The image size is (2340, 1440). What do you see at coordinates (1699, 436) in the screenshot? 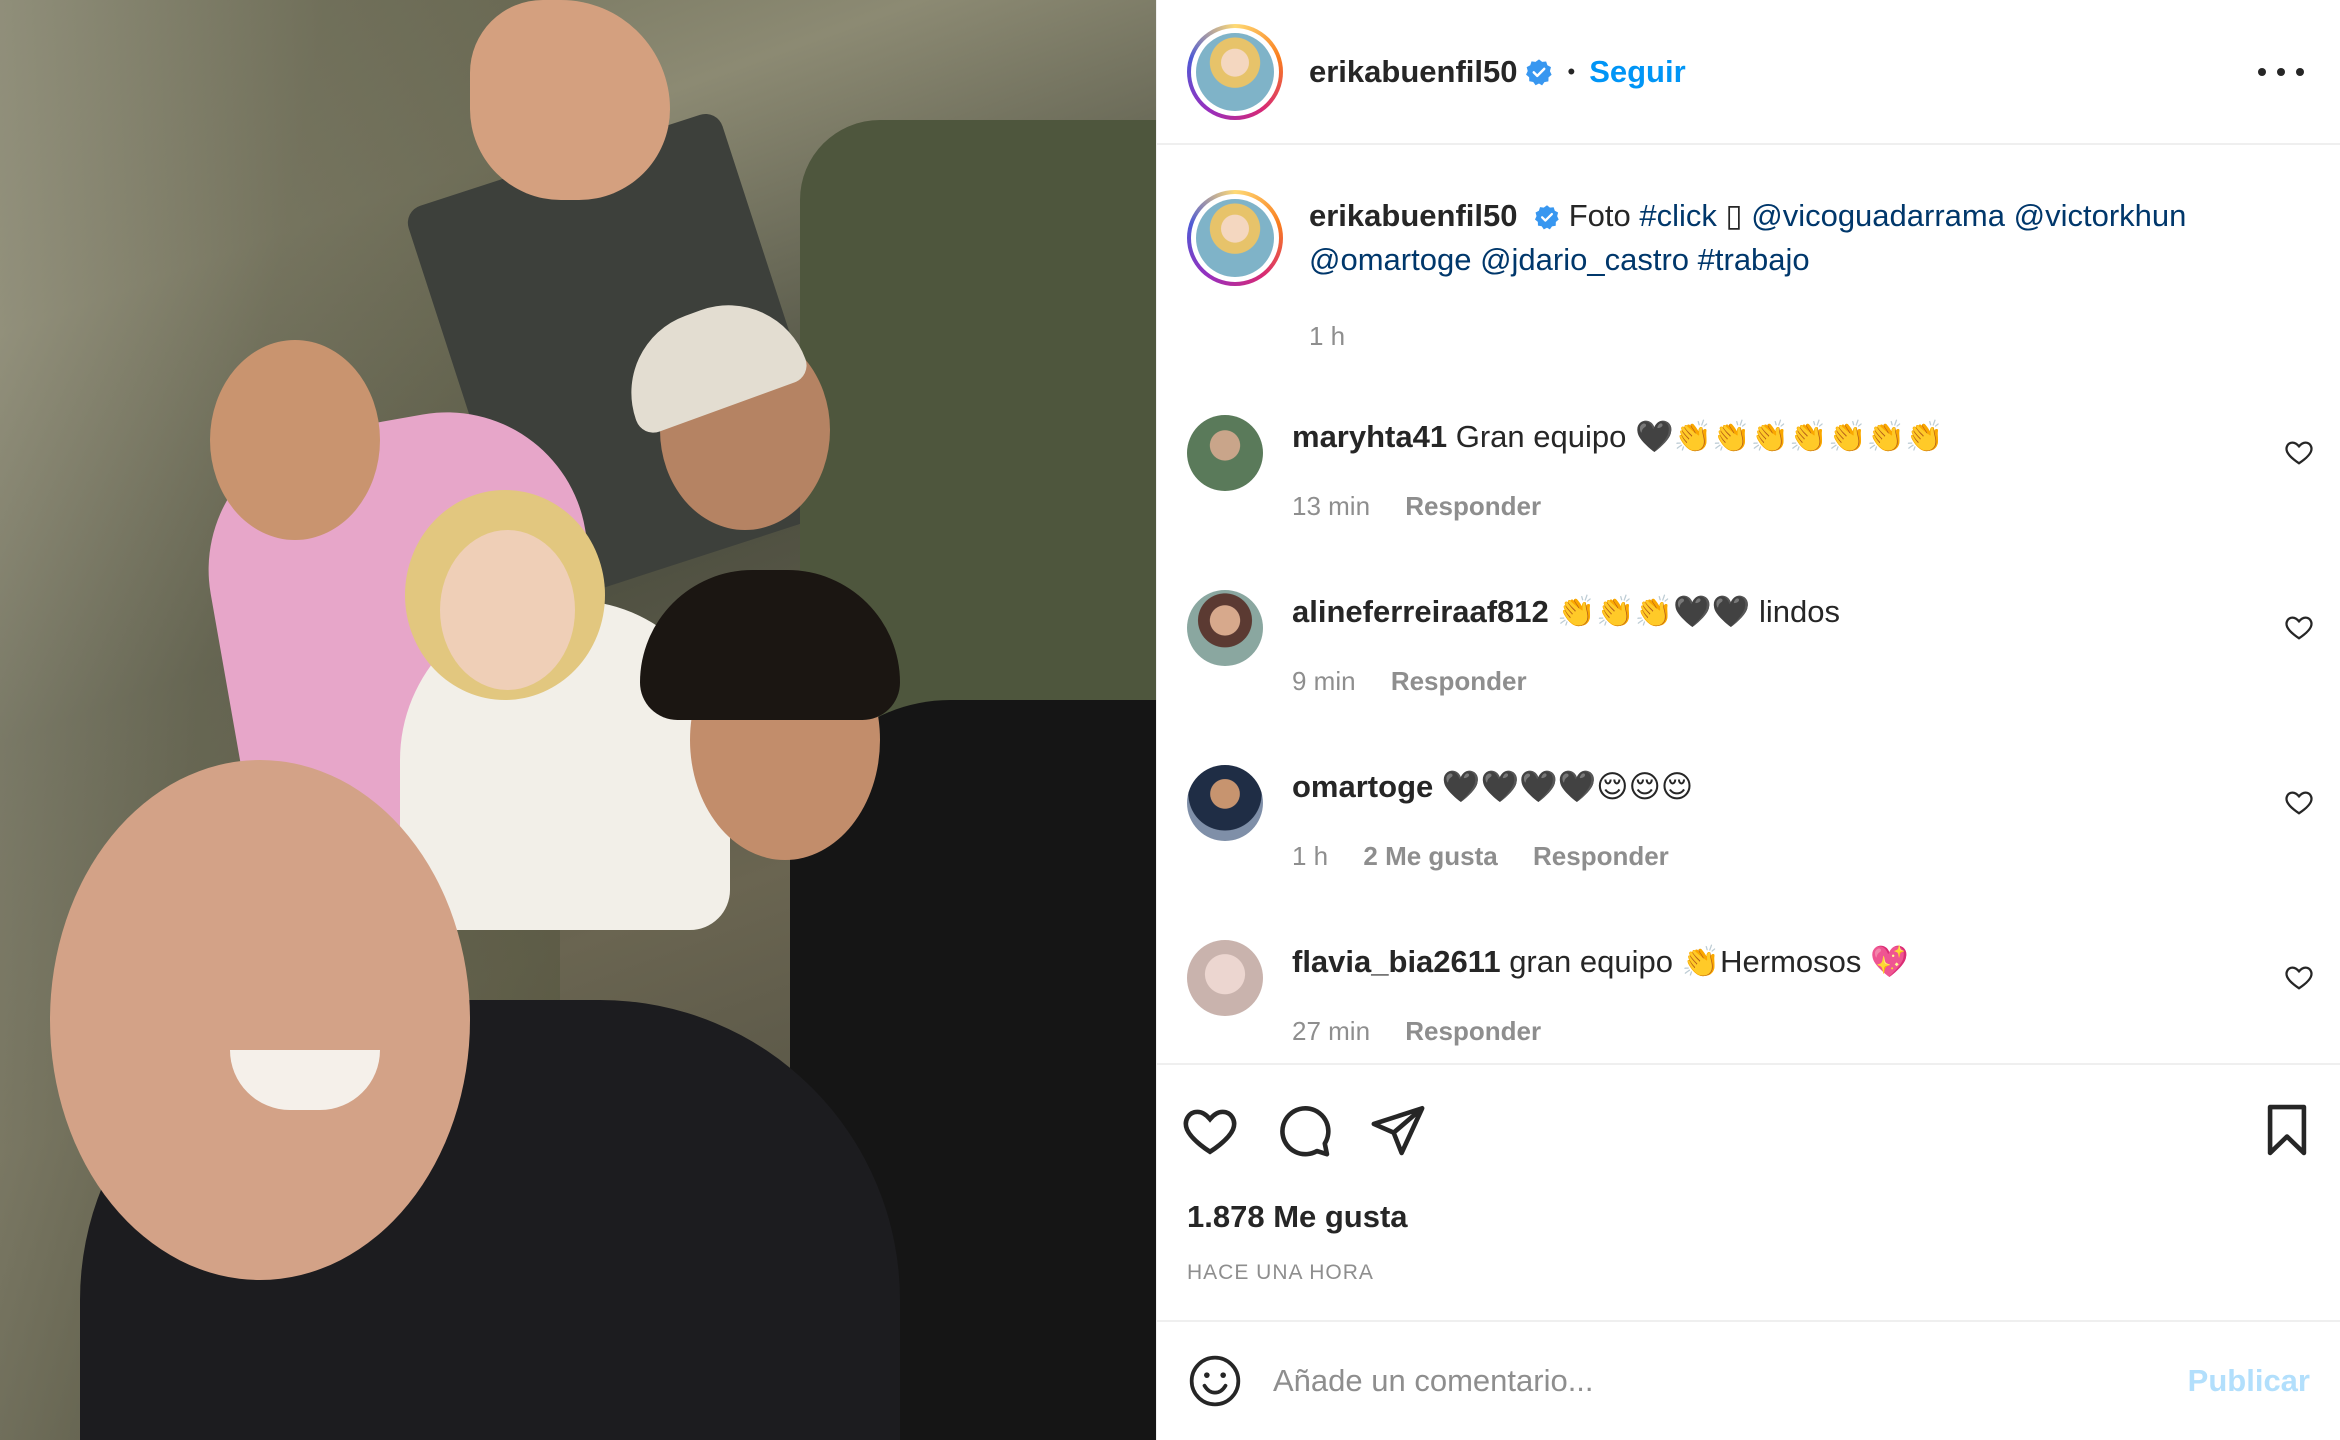
I see `comment-text: Gran equipo 🖤👏👏👏👏👏👏👏` at bounding box center [1699, 436].